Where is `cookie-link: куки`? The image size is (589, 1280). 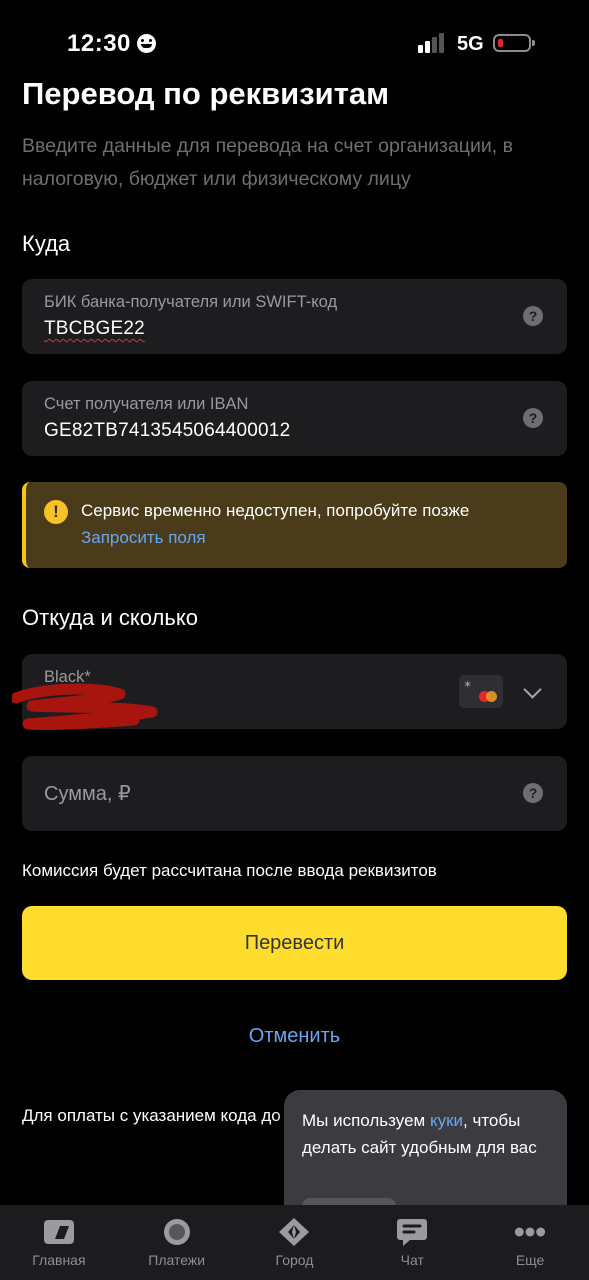 cookie-link: куки is located at coordinates (446, 1120).